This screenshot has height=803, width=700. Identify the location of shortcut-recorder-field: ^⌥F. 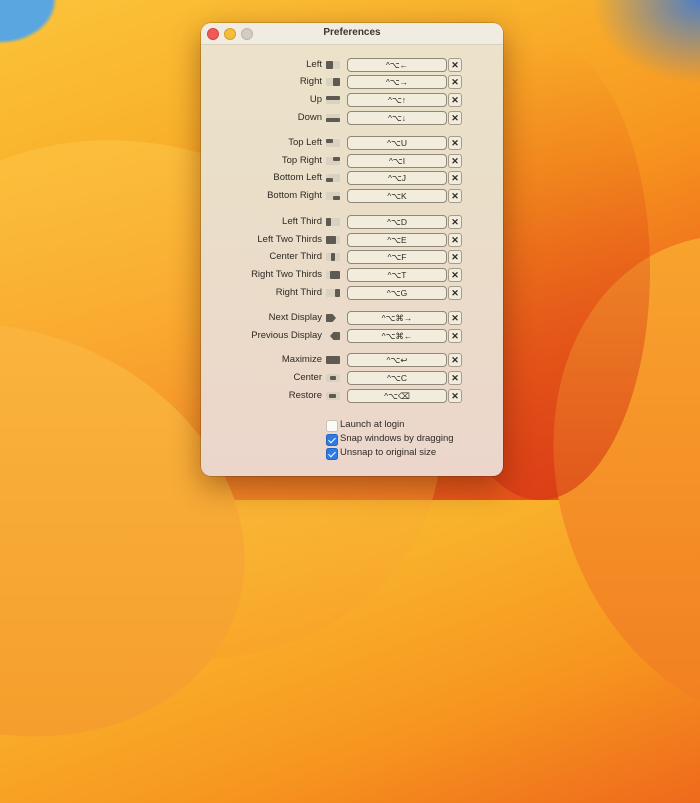
(397, 257).